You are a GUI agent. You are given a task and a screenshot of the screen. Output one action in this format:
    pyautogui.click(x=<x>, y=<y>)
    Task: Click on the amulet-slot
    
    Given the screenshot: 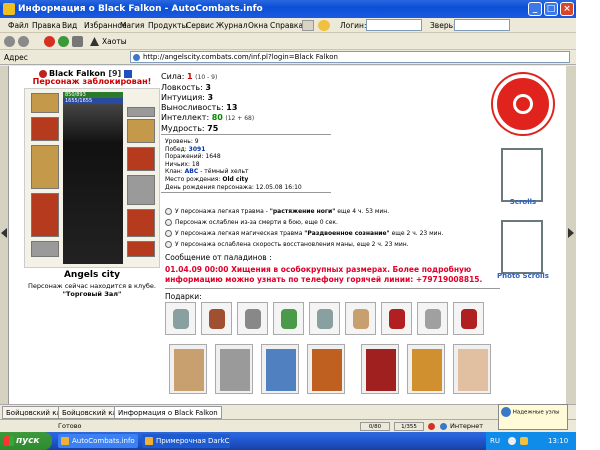 What is the action you would take?
    pyautogui.click(x=141, y=131)
    